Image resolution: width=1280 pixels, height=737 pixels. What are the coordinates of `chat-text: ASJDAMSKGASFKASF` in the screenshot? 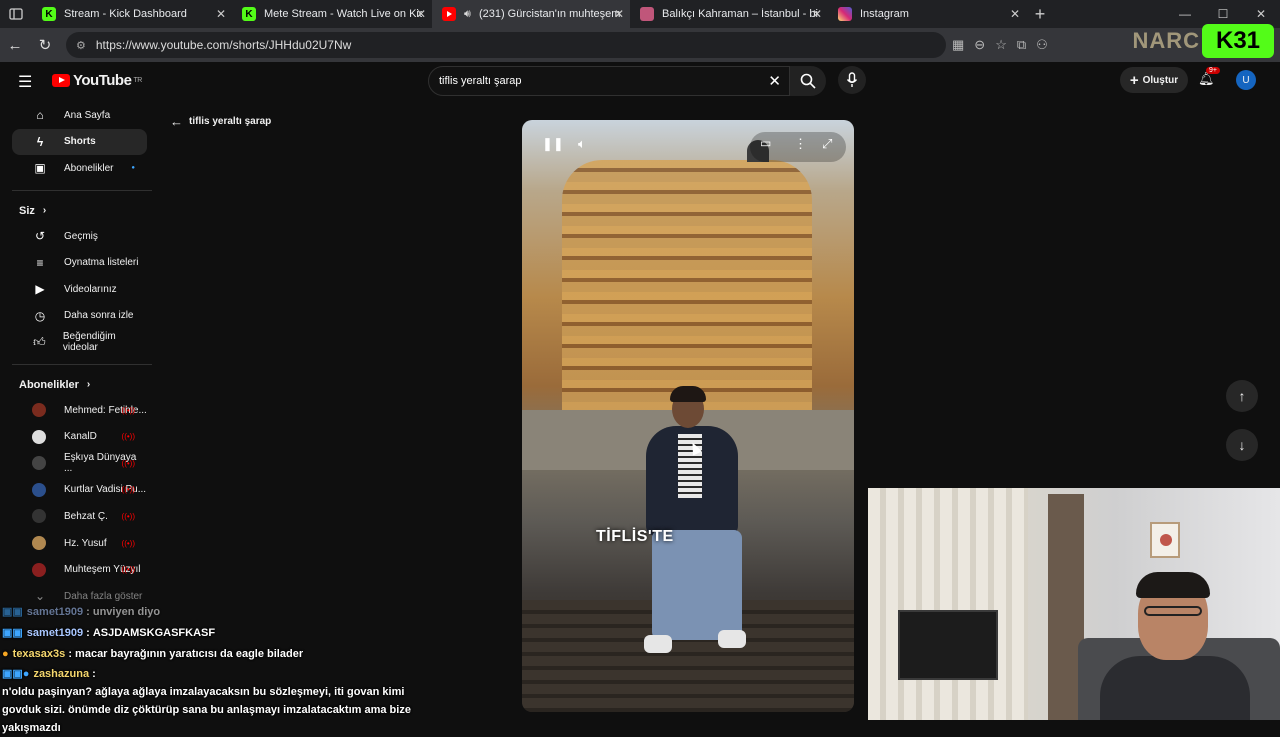 It's located at (154, 633).